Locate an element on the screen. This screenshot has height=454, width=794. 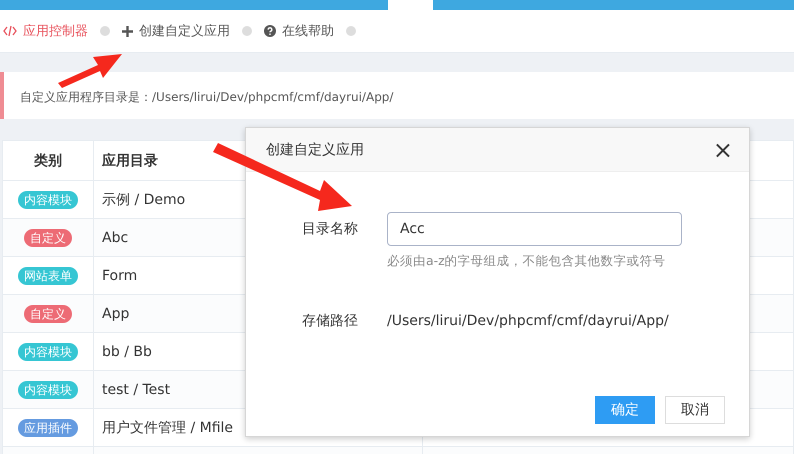
code-icon is located at coordinates (10, 31).